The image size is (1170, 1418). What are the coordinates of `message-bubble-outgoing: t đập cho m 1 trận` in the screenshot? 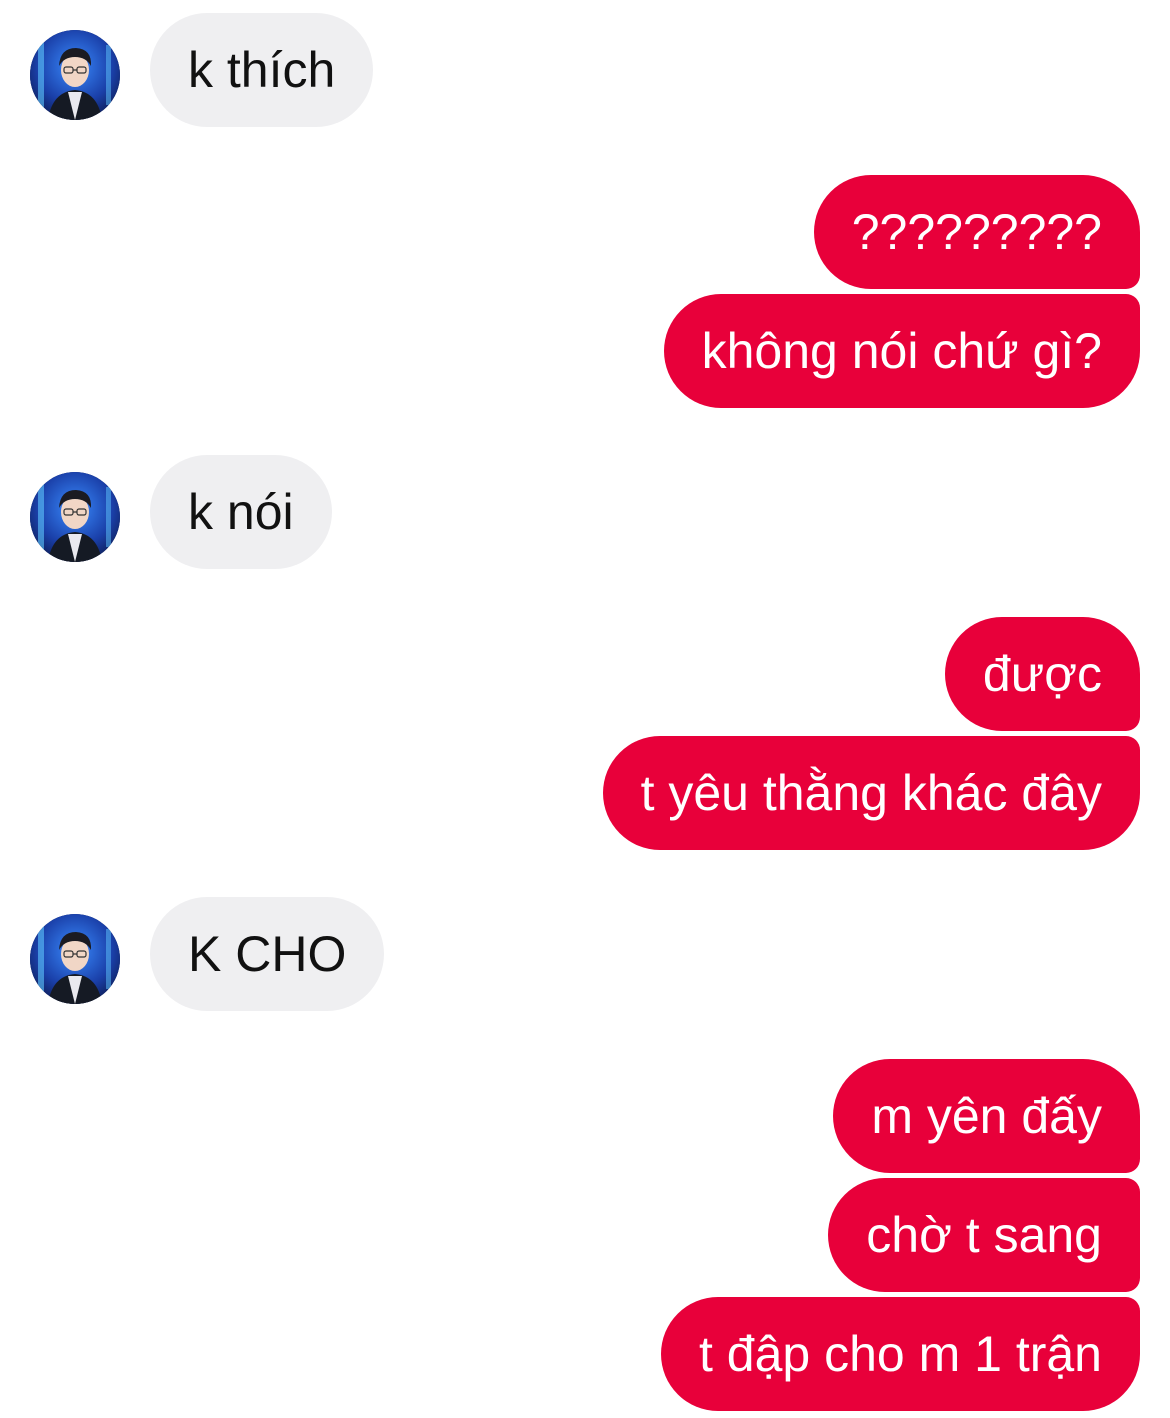 It's located at (900, 1354).